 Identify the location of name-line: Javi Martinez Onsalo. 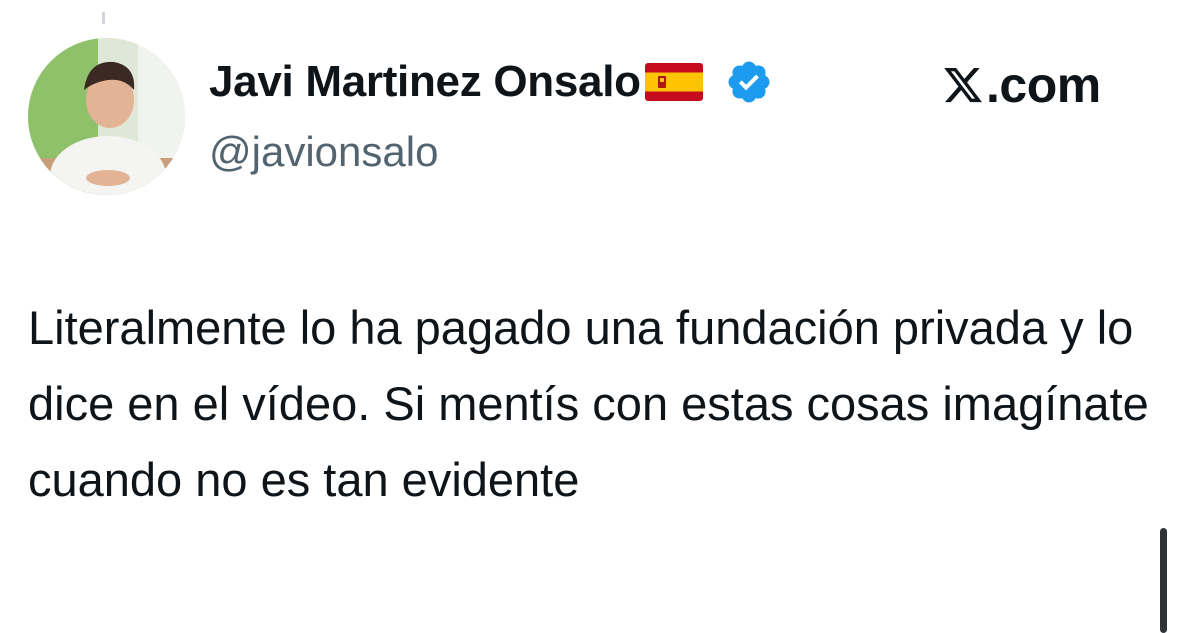
(491, 82).